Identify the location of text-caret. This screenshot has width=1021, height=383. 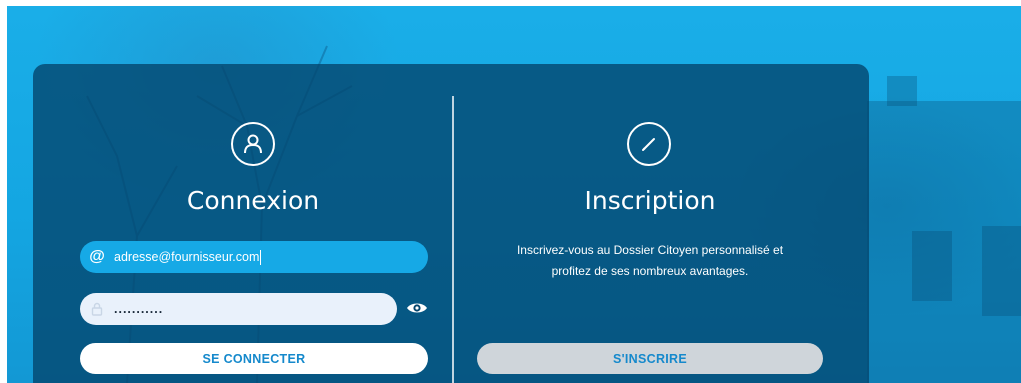
(261, 257).